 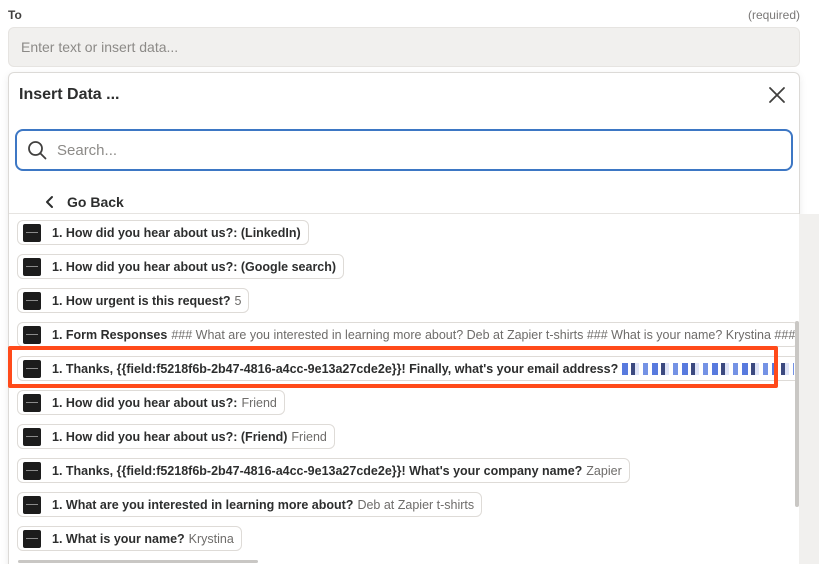 I want to click on list-item: 1. How did you hear about us?: Friend, so click(x=151, y=402).